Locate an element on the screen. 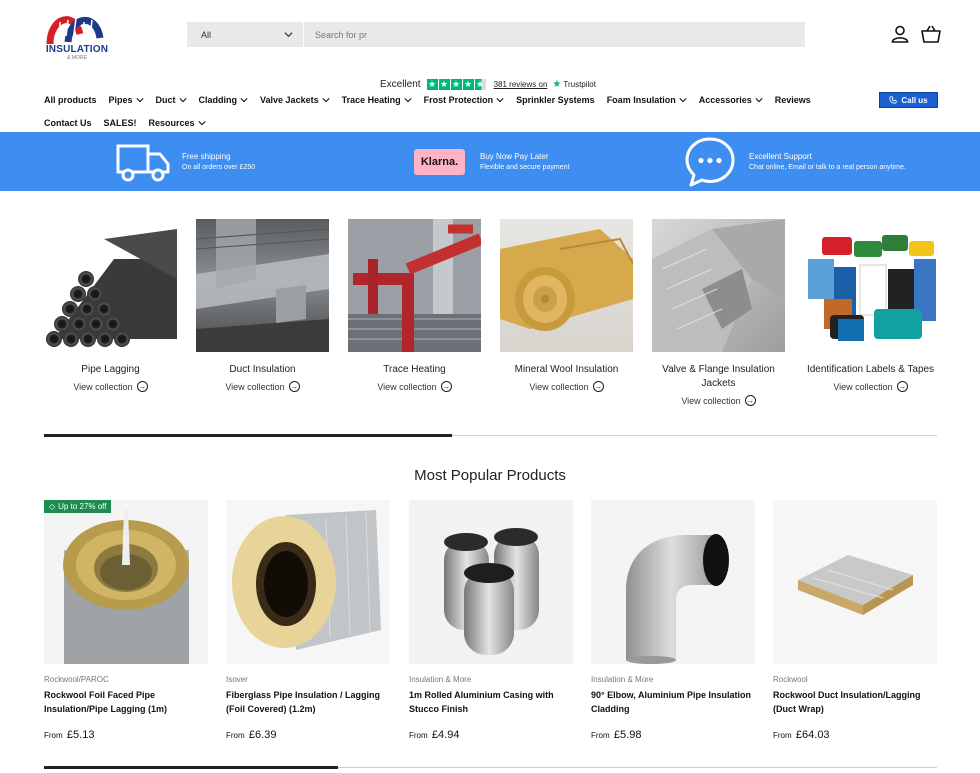 Image resolution: width=980 pixels, height=773 pixels. nav-item-foam-insulation: Foam Insulation is located at coordinates (647, 100).